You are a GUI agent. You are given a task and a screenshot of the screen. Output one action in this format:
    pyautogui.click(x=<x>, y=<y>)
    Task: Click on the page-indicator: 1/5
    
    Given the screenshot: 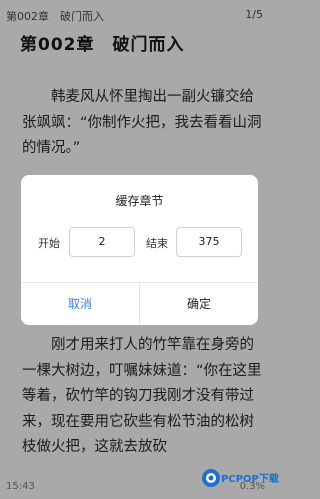 What is the action you would take?
    pyautogui.click(x=254, y=14)
    